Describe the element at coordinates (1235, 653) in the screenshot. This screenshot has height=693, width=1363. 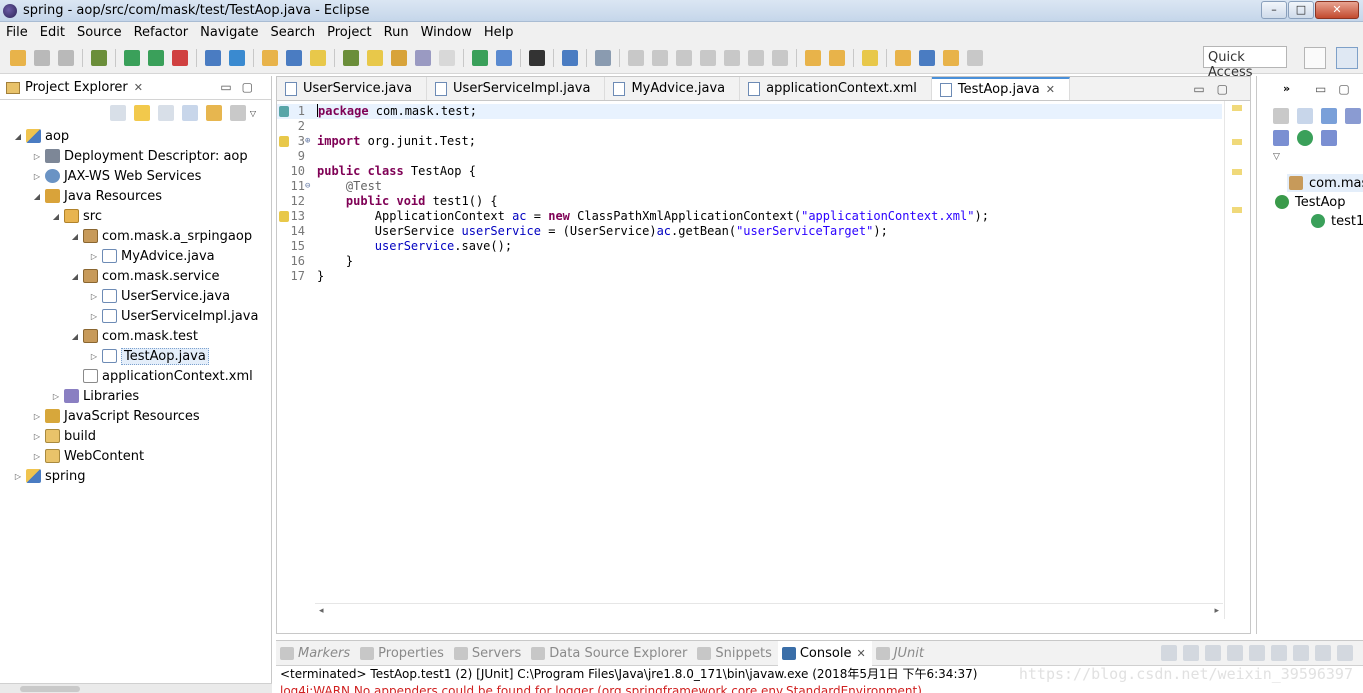
I see `scroll-lock-icon` at that location.